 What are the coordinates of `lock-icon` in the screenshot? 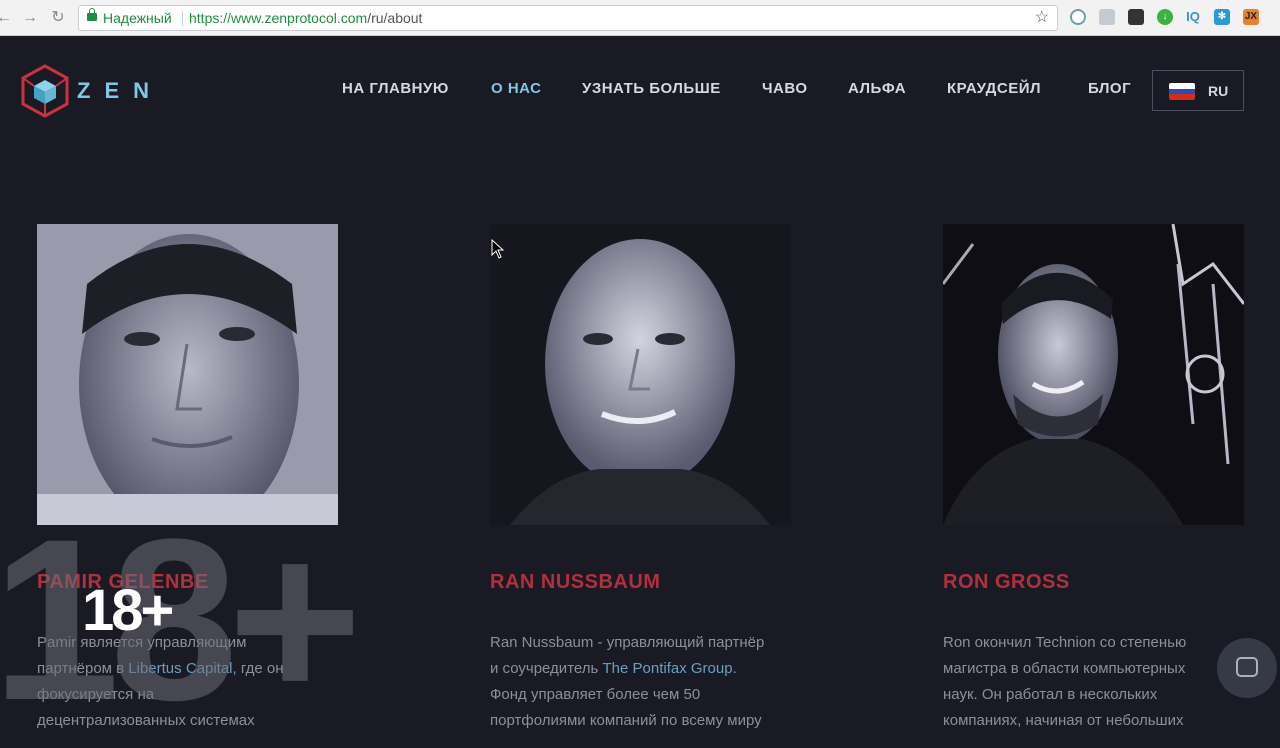 It's located at (92, 14).